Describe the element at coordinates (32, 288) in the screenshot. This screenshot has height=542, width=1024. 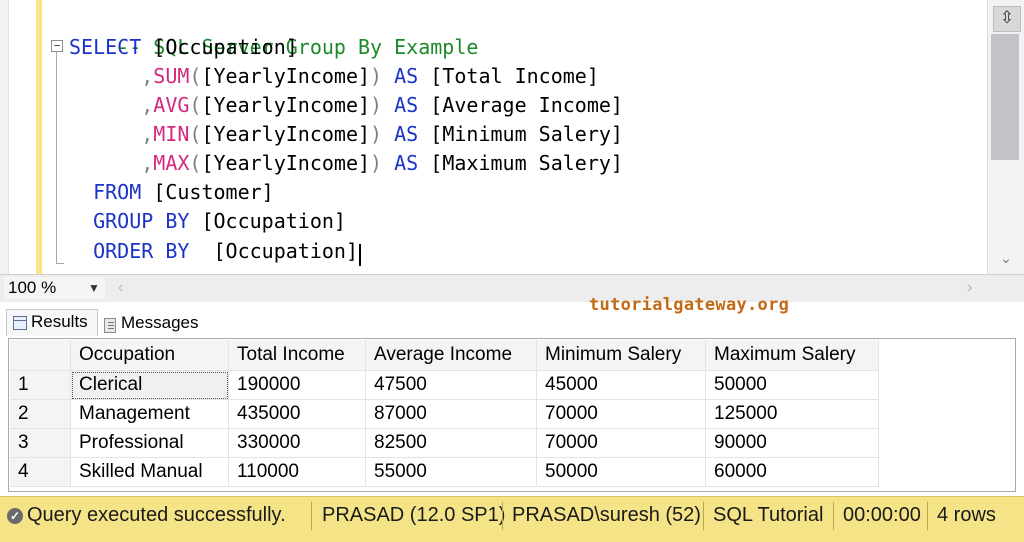
I see `zoom-value: 100 %` at that location.